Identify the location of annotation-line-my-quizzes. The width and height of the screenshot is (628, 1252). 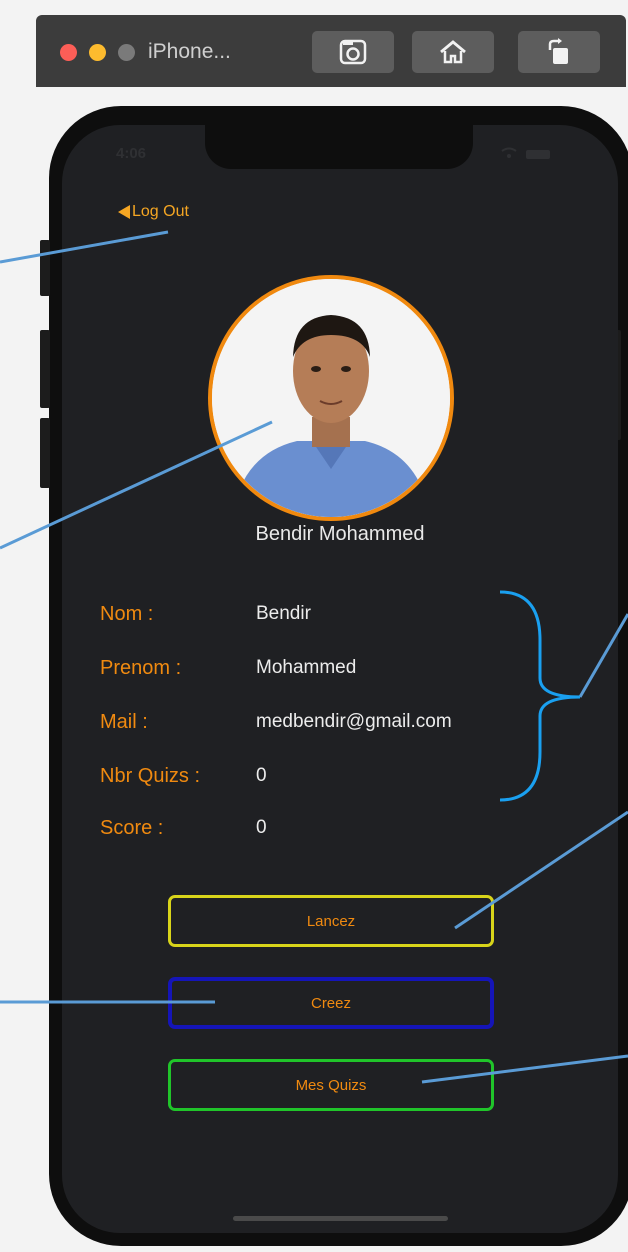
(524, 1069).